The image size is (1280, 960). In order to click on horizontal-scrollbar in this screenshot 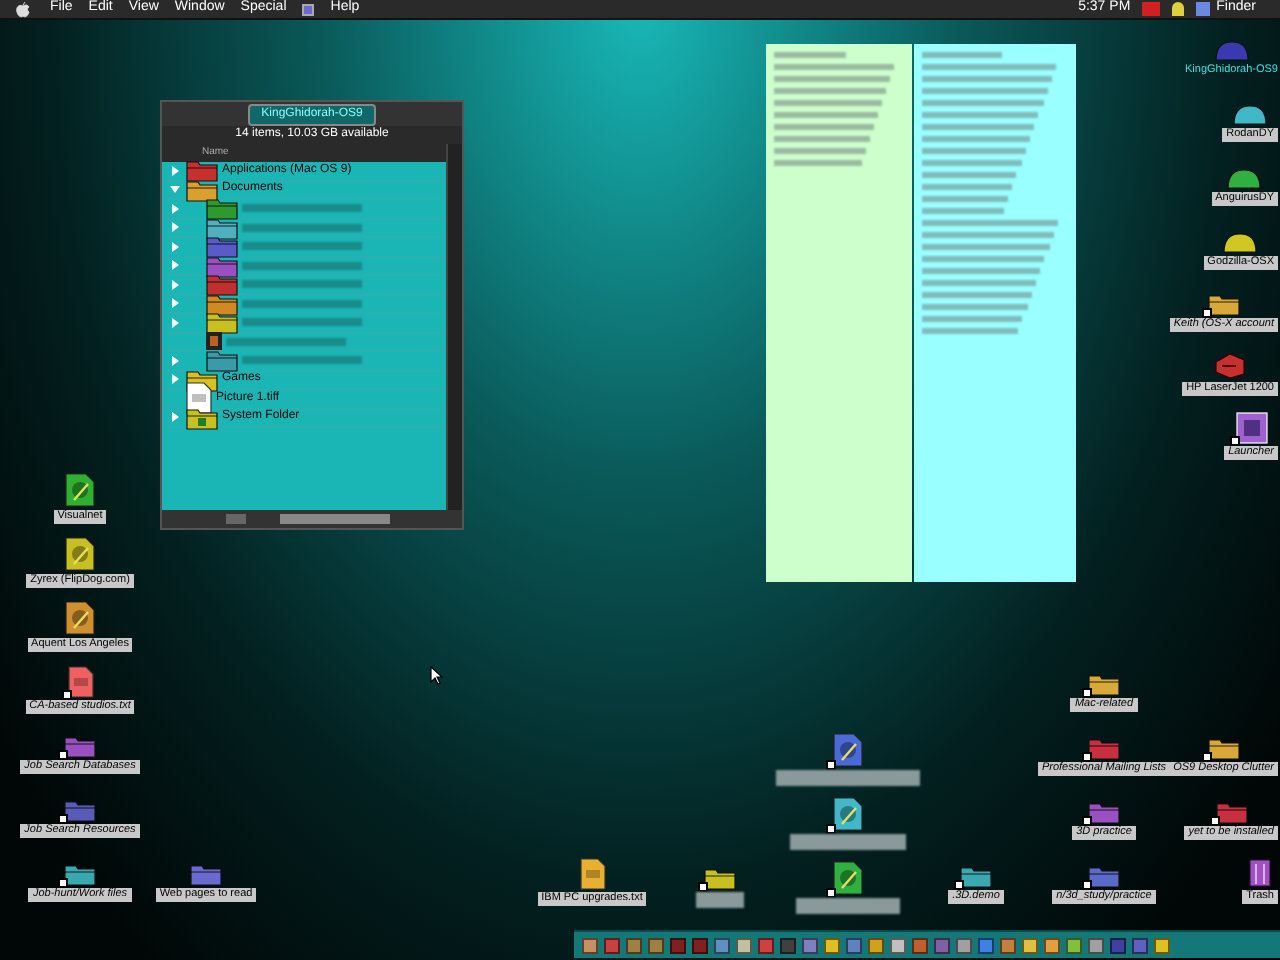, I will do `click(312, 519)`.